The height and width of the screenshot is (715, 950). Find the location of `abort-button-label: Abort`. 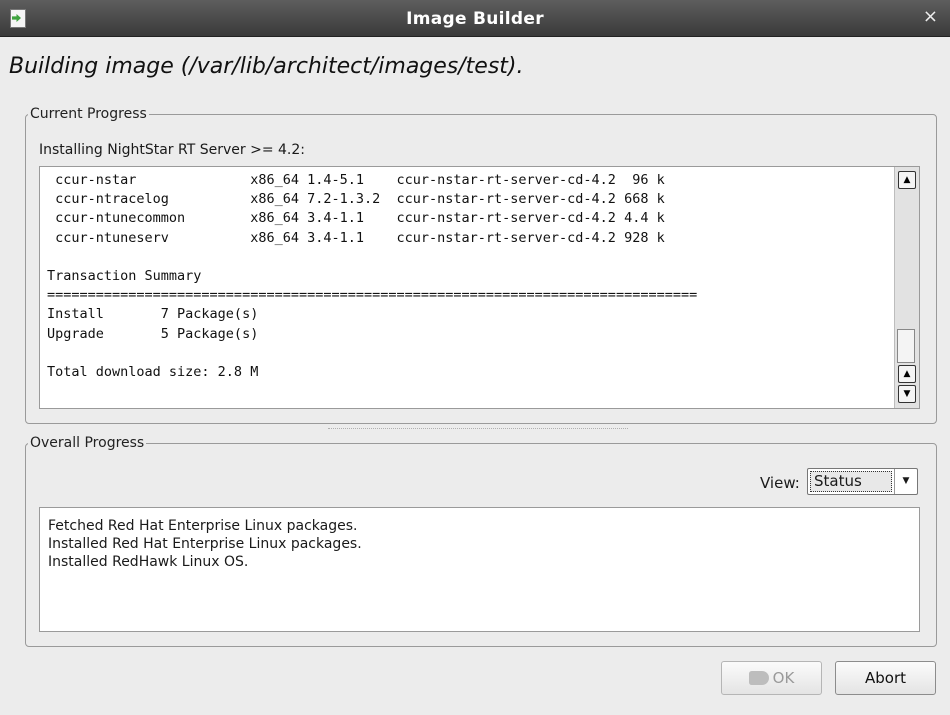

abort-button-label: Abort is located at coordinates (885, 678).